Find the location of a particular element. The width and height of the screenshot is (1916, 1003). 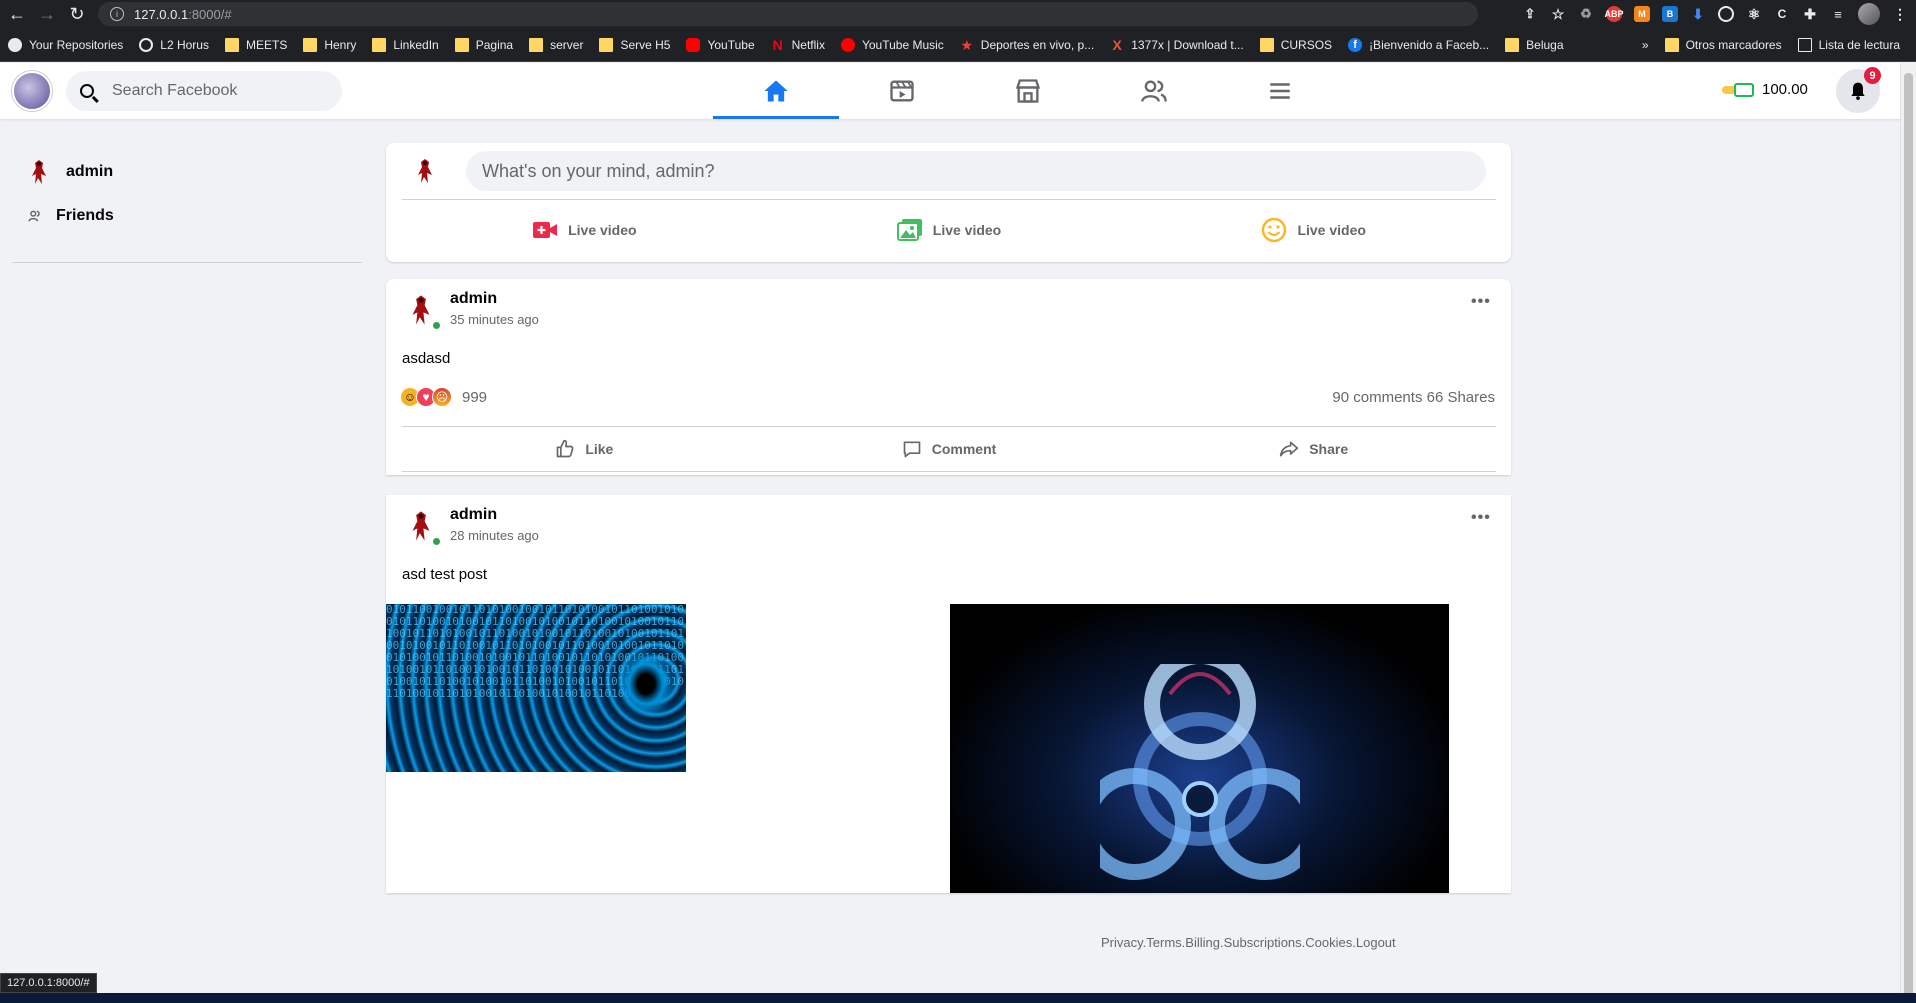

reaction-summary: ☺ ♥ ☹ 999 is located at coordinates (443, 397).